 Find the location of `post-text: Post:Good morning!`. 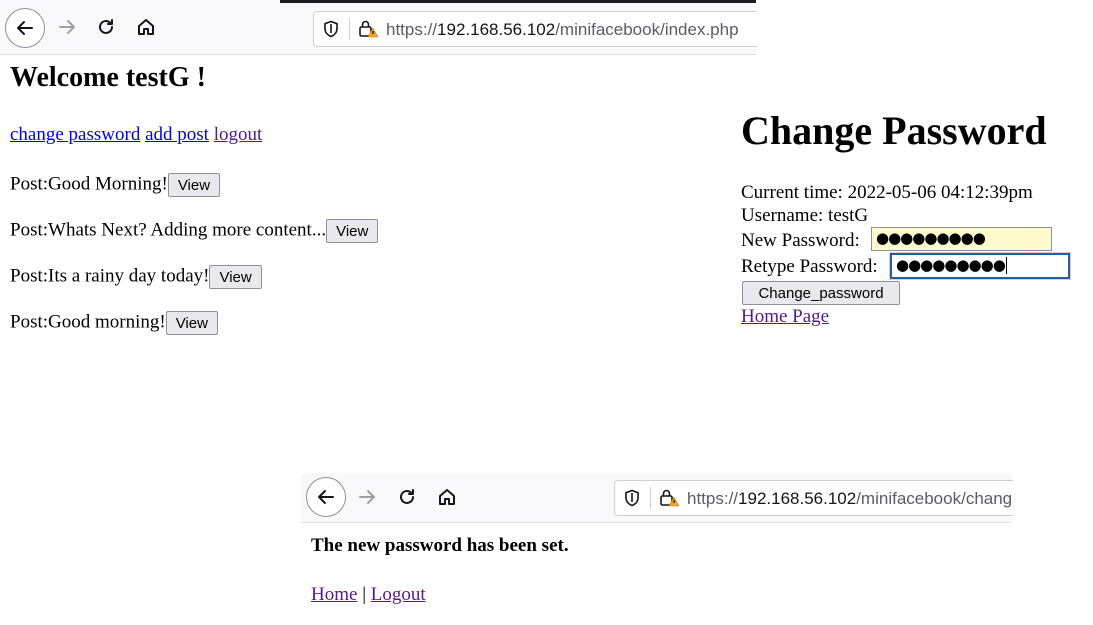

post-text: Post:Good morning! is located at coordinates (88, 322).